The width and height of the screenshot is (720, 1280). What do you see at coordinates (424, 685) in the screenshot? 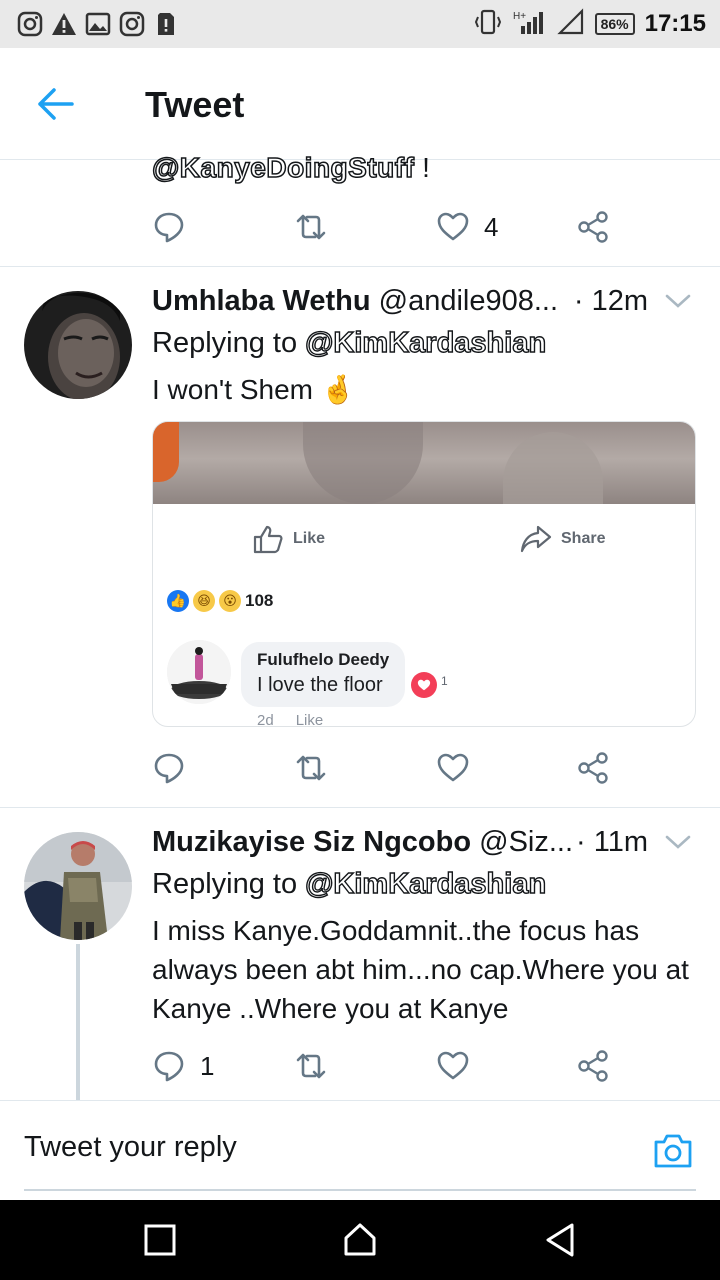
I see `love-reaction-icon` at bounding box center [424, 685].